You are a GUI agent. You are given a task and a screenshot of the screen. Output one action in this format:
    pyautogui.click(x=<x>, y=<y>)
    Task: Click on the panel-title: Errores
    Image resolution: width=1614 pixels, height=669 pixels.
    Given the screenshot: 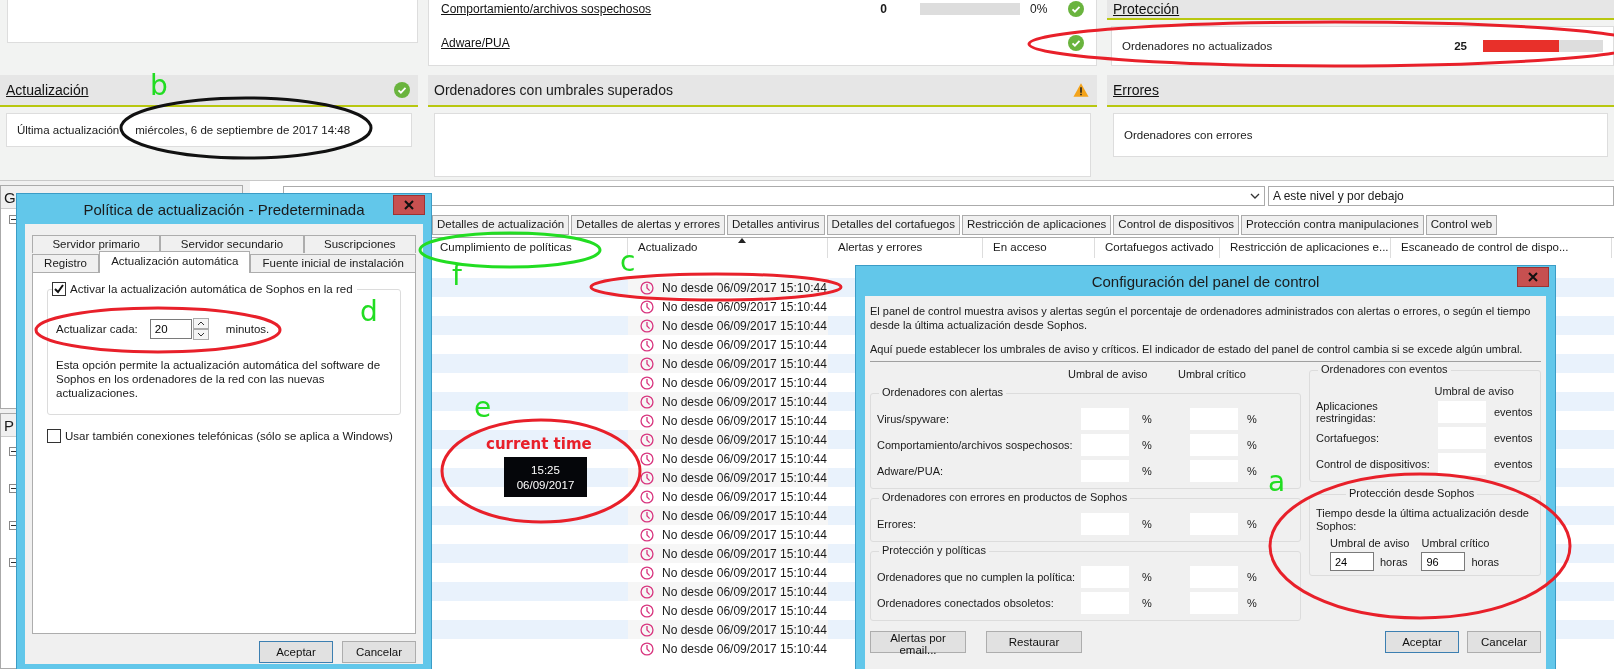 What is the action you would take?
    pyautogui.click(x=1136, y=90)
    